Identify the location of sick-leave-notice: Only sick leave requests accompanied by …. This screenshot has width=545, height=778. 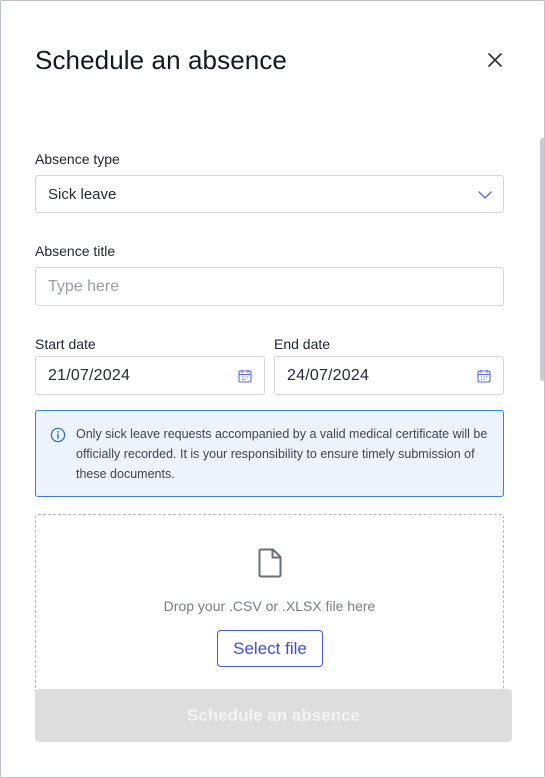
(269, 453).